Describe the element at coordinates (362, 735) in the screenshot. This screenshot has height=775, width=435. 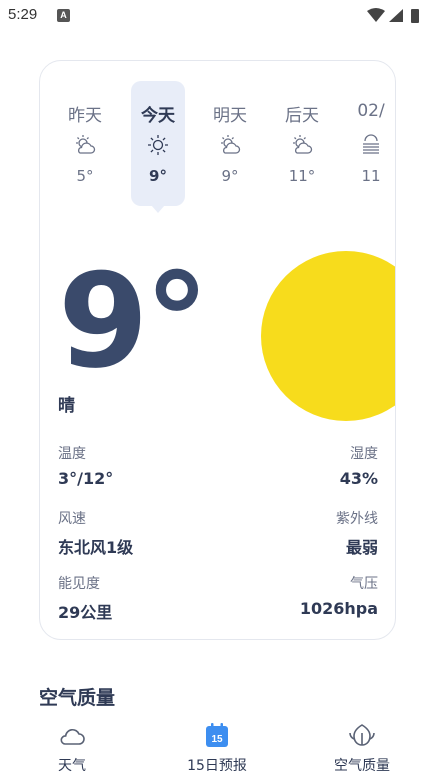
I see `leaf-icon` at that location.